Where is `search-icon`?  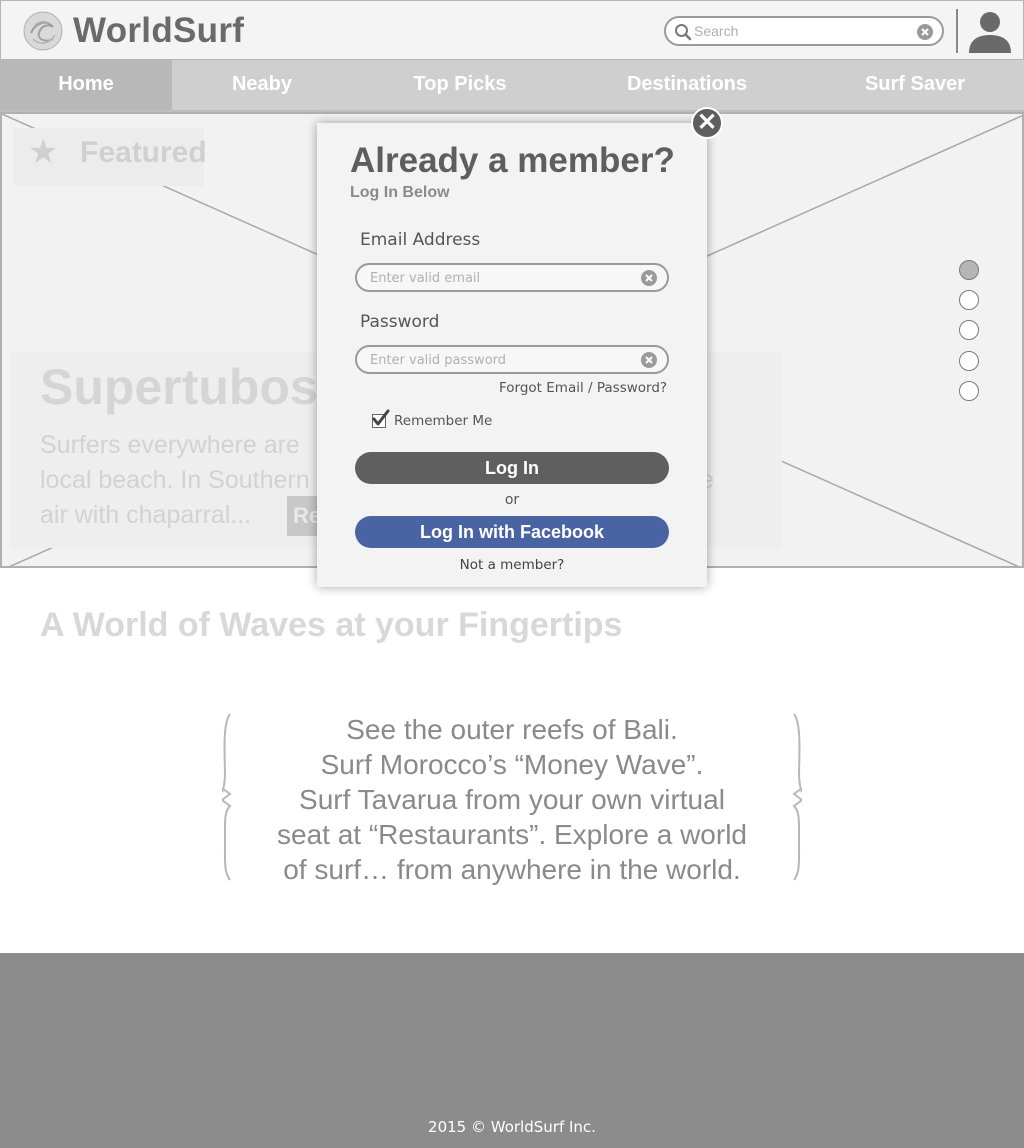 search-icon is located at coordinates (683, 32).